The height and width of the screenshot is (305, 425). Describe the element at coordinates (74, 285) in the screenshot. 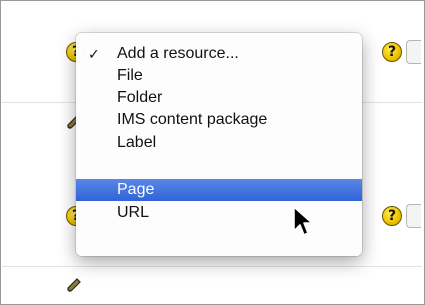

I see `edit-icon` at that location.